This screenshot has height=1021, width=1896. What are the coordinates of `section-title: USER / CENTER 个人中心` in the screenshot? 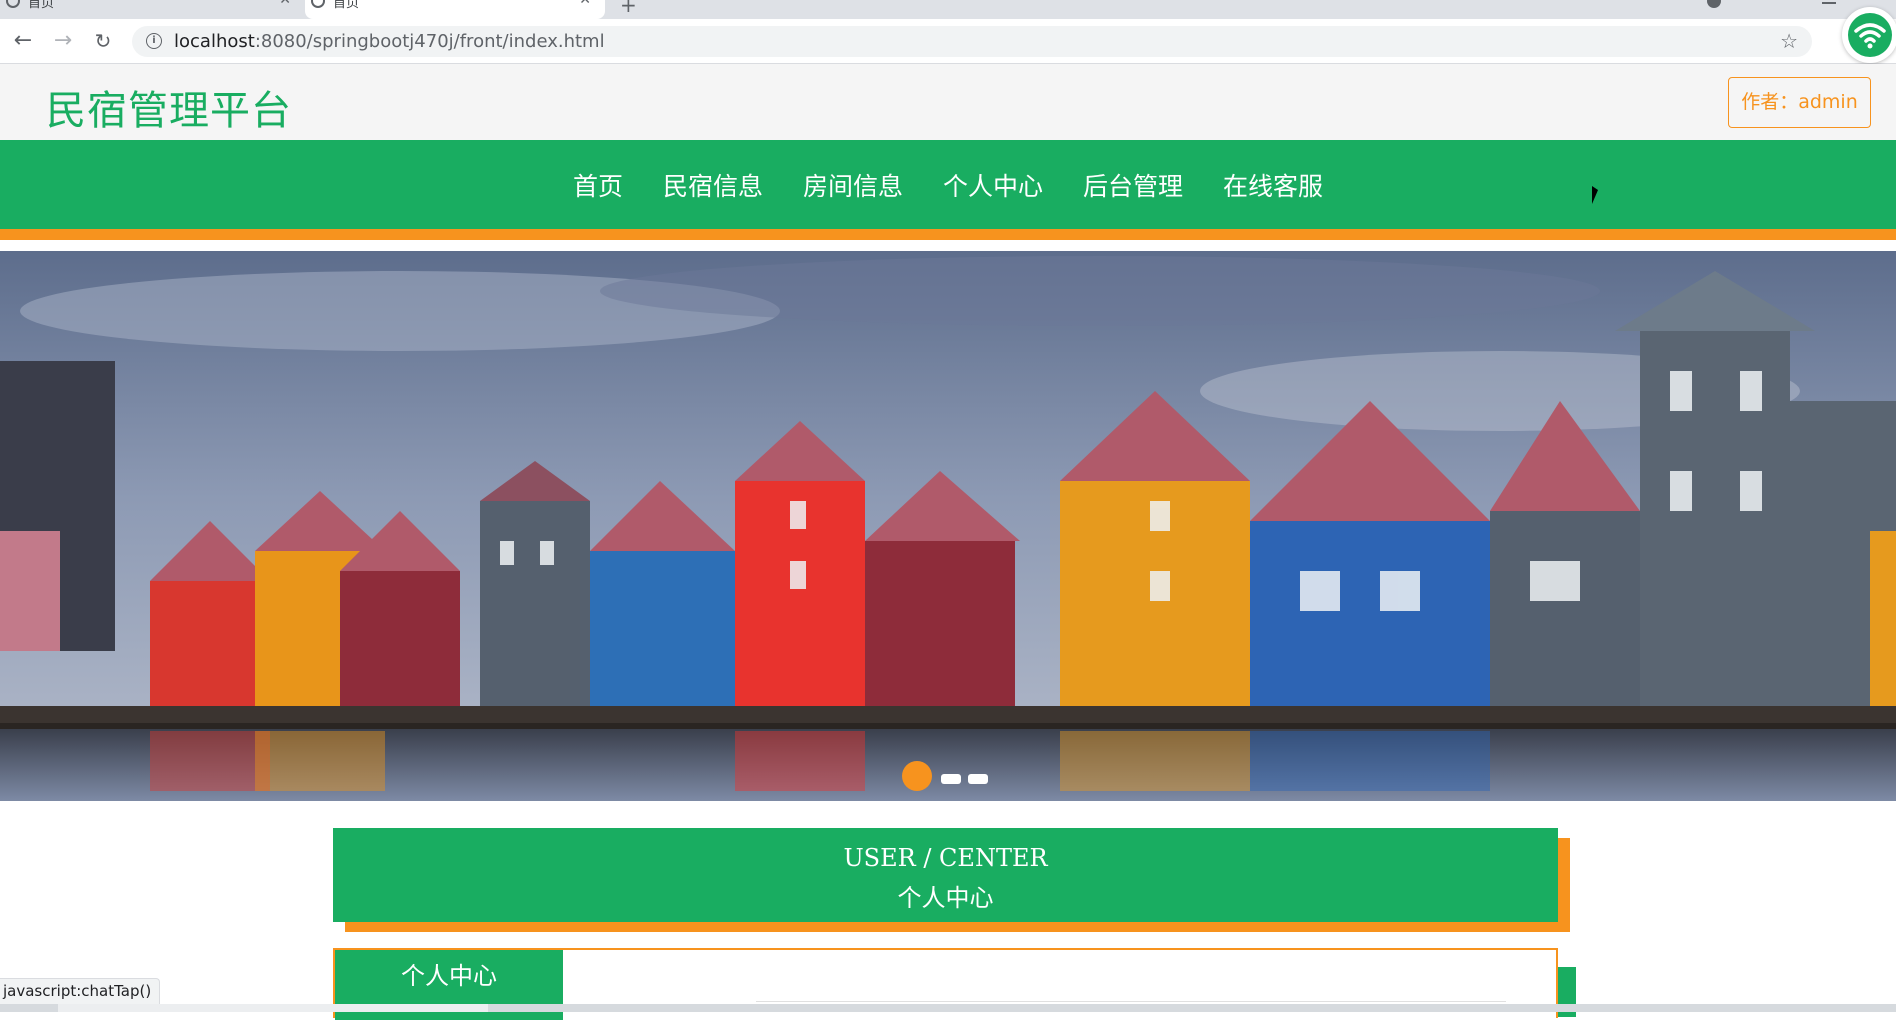 It's located at (945, 875).